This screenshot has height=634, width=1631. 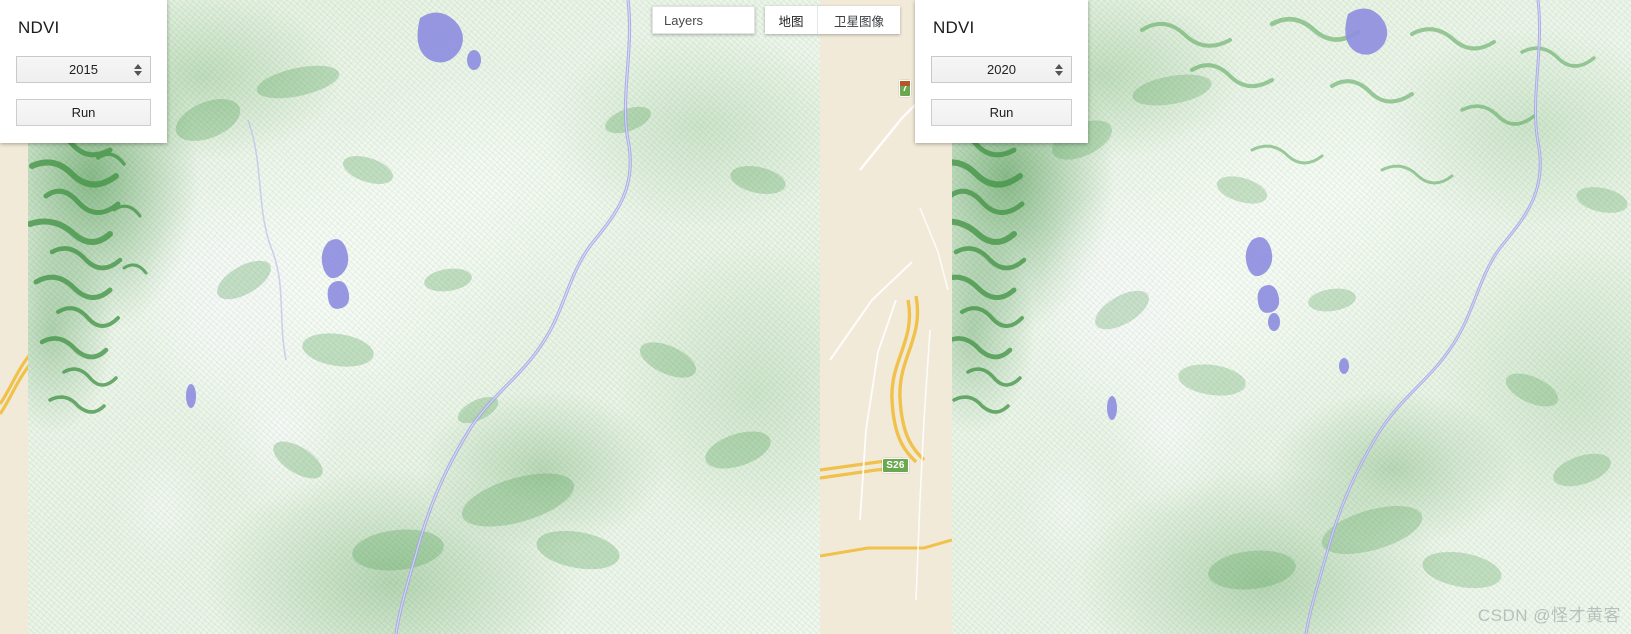 I want to click on ndvi-panel-right: NDVI 2020 Run, so click(x=1001, y=71).